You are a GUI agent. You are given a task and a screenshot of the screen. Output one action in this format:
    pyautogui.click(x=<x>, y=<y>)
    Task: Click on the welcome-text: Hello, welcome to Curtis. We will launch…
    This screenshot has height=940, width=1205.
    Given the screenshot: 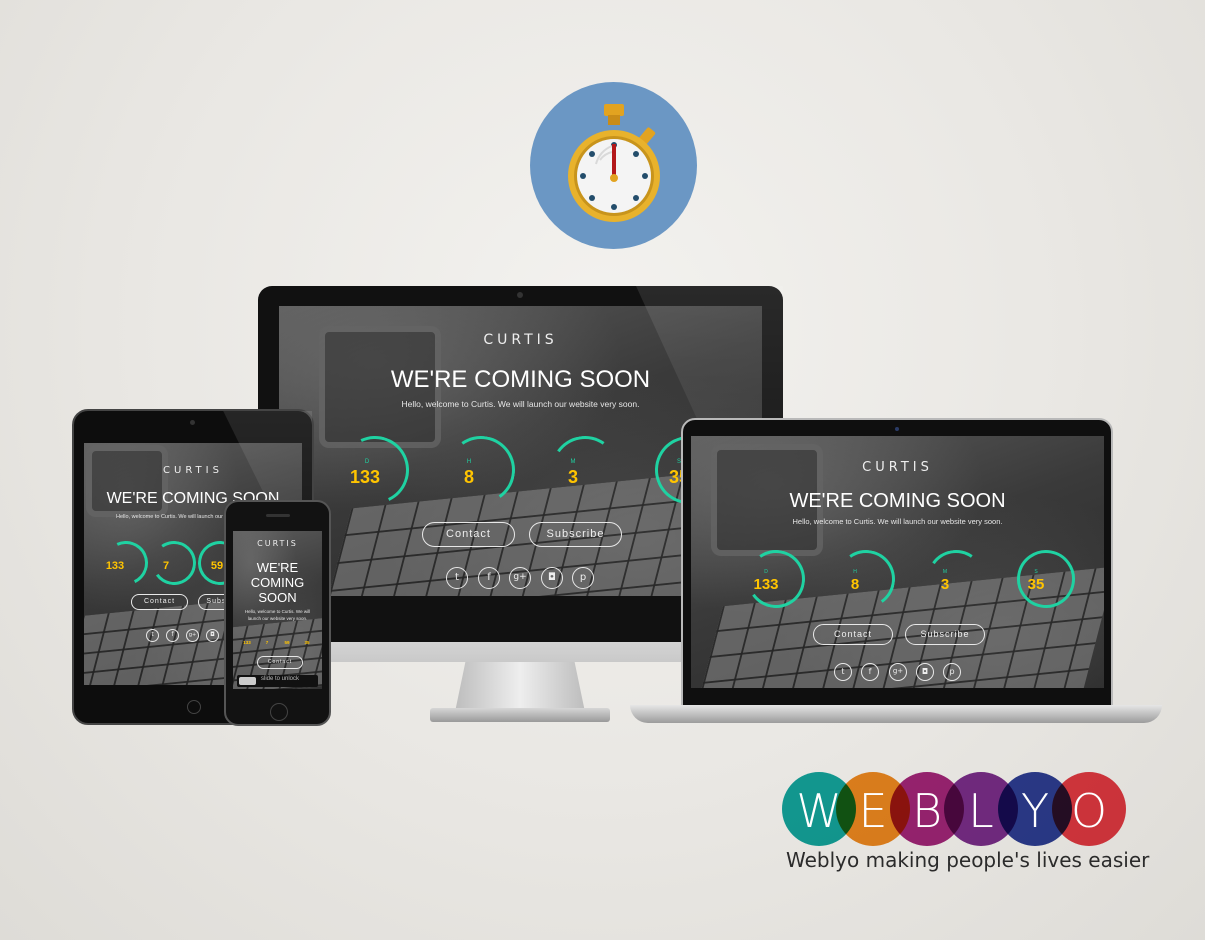 What is the action you would take?
    pyautogui.click(x=897, y=521)
    